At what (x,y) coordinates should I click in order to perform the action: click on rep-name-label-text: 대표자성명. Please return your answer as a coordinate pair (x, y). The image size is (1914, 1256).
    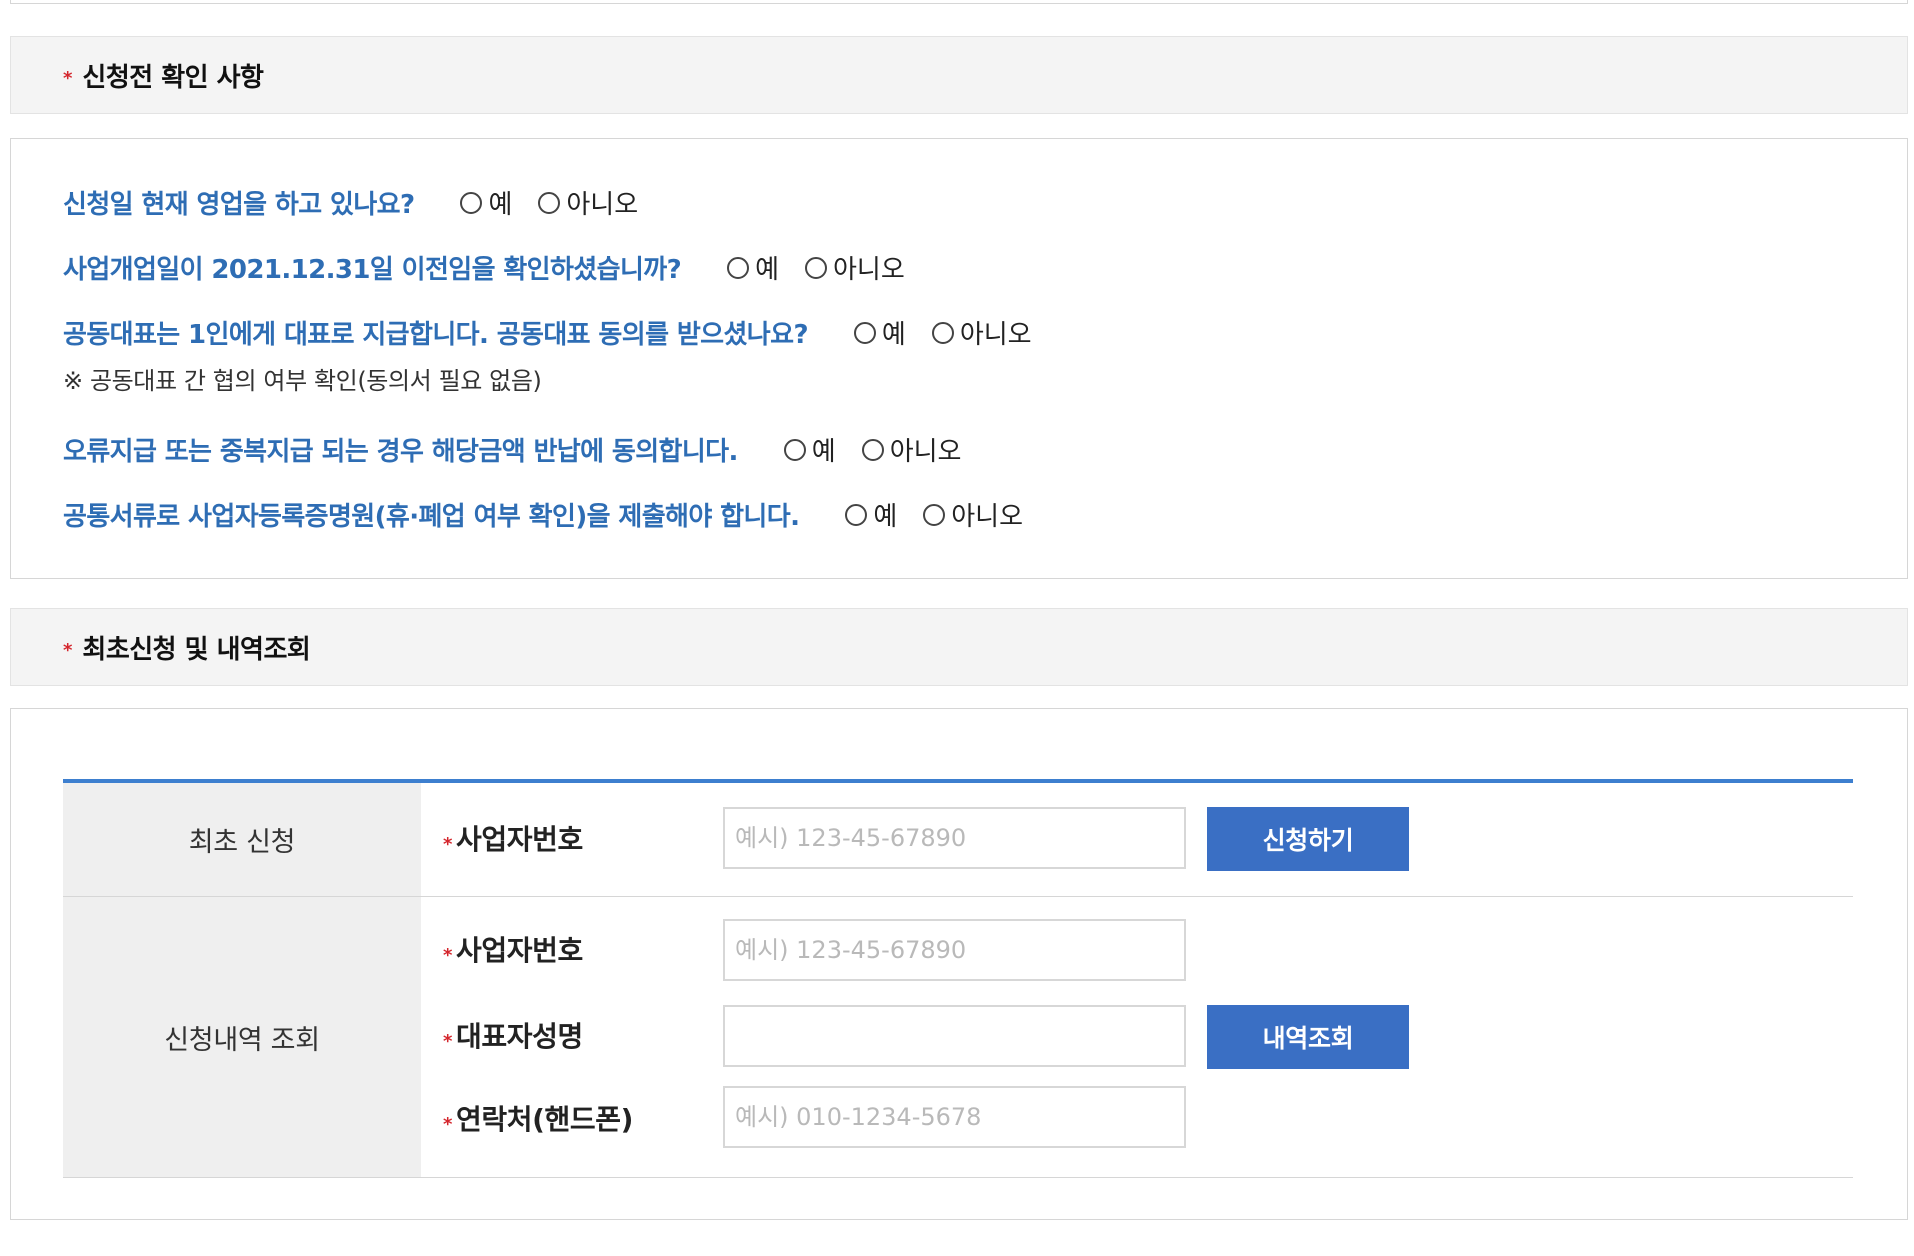
    Looking at the image, I should click on (519, 1036).